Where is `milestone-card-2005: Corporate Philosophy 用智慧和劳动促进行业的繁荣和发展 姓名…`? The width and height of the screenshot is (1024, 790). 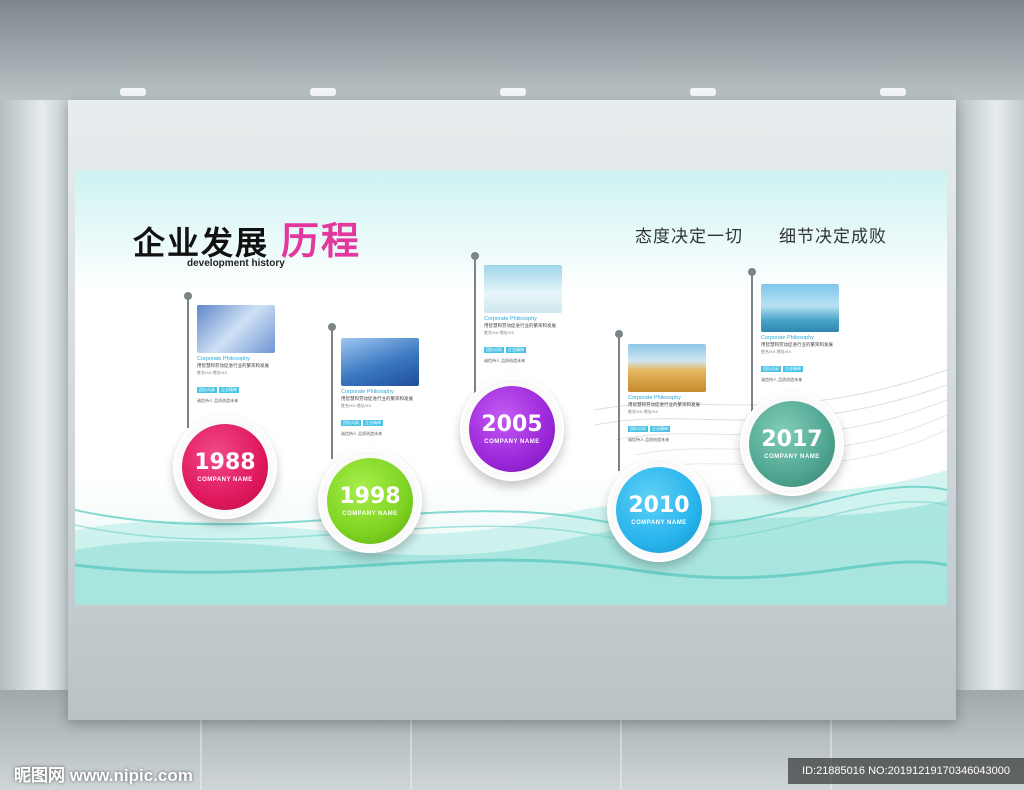
milestone-card-2005: Corporate Philosophy 用智慧和劳动促进行业的繁荣和发展 姓名… is located at coordinates (534, 314).